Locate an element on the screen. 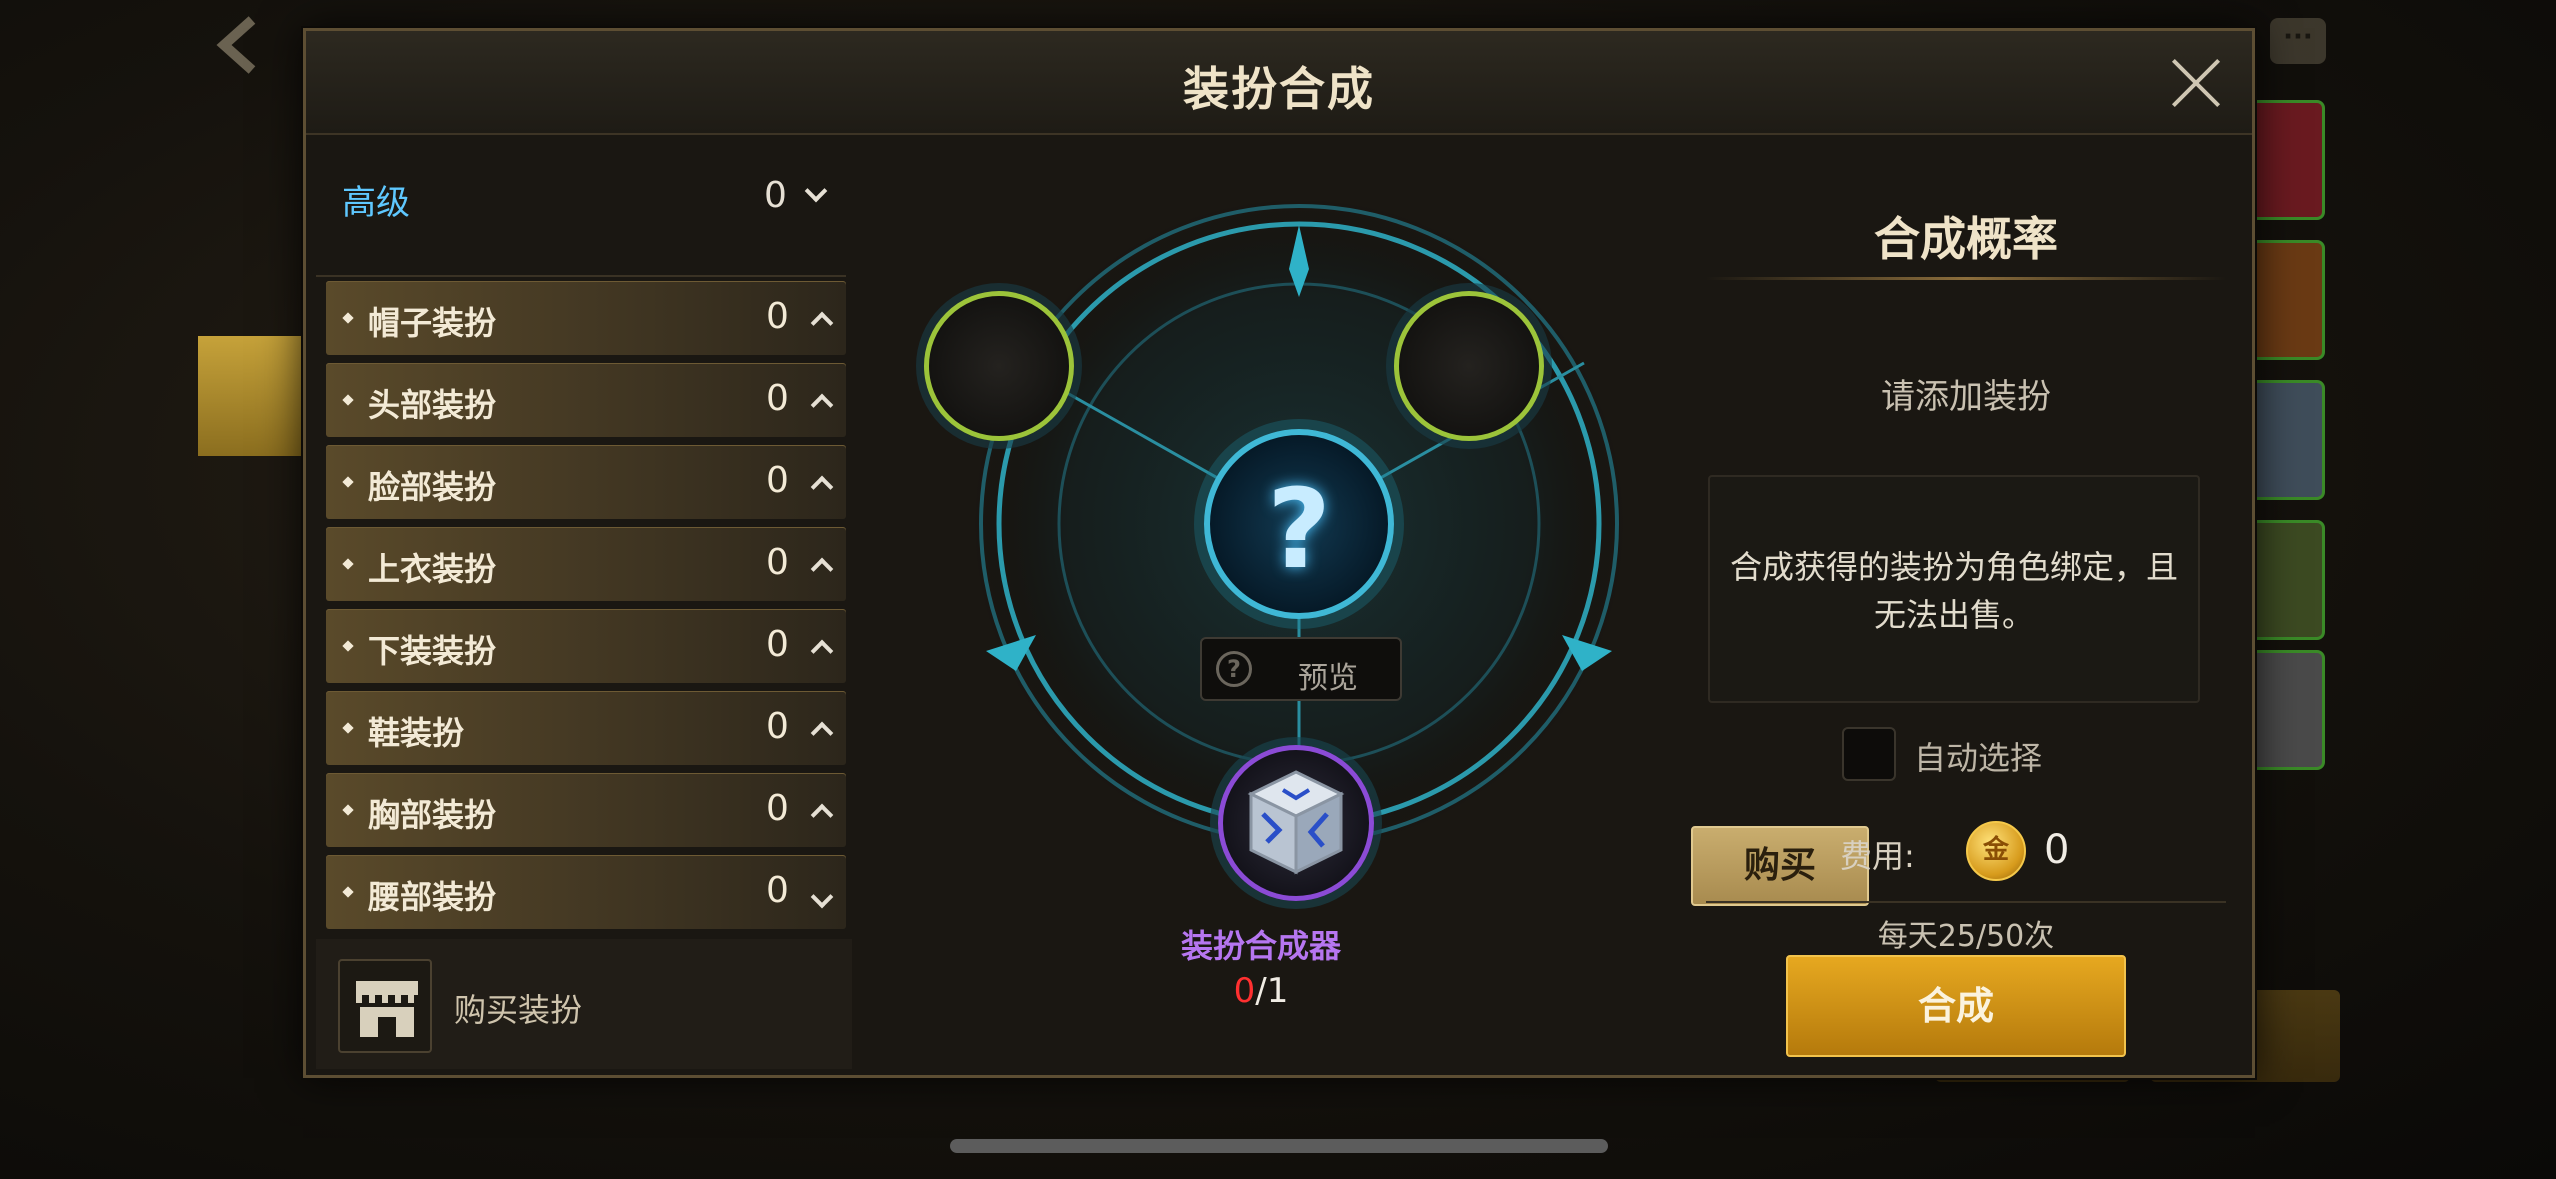  grade-count: 0 is located at coordinates (775, 195).